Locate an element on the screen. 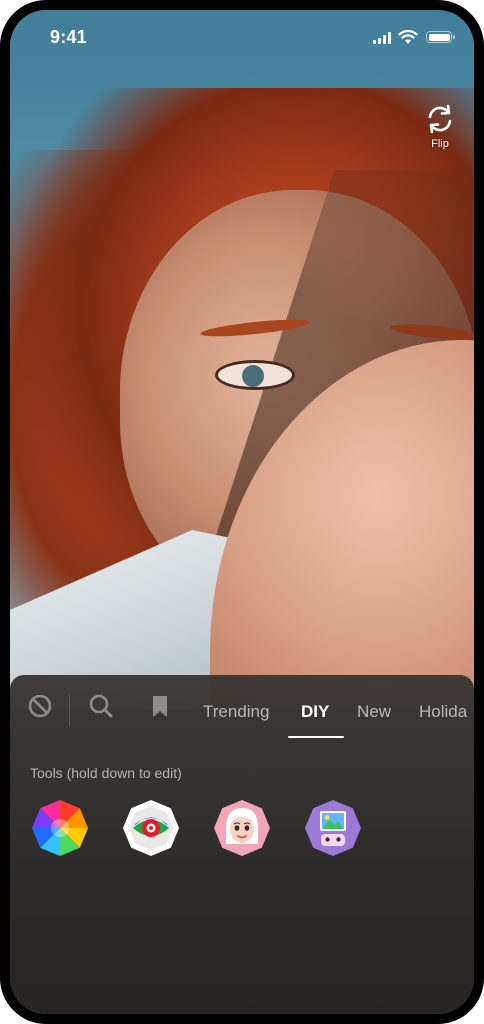 The height and width of the screenshot is (1024, 484). color-wheel-icon is located at coordinates (60, 828).